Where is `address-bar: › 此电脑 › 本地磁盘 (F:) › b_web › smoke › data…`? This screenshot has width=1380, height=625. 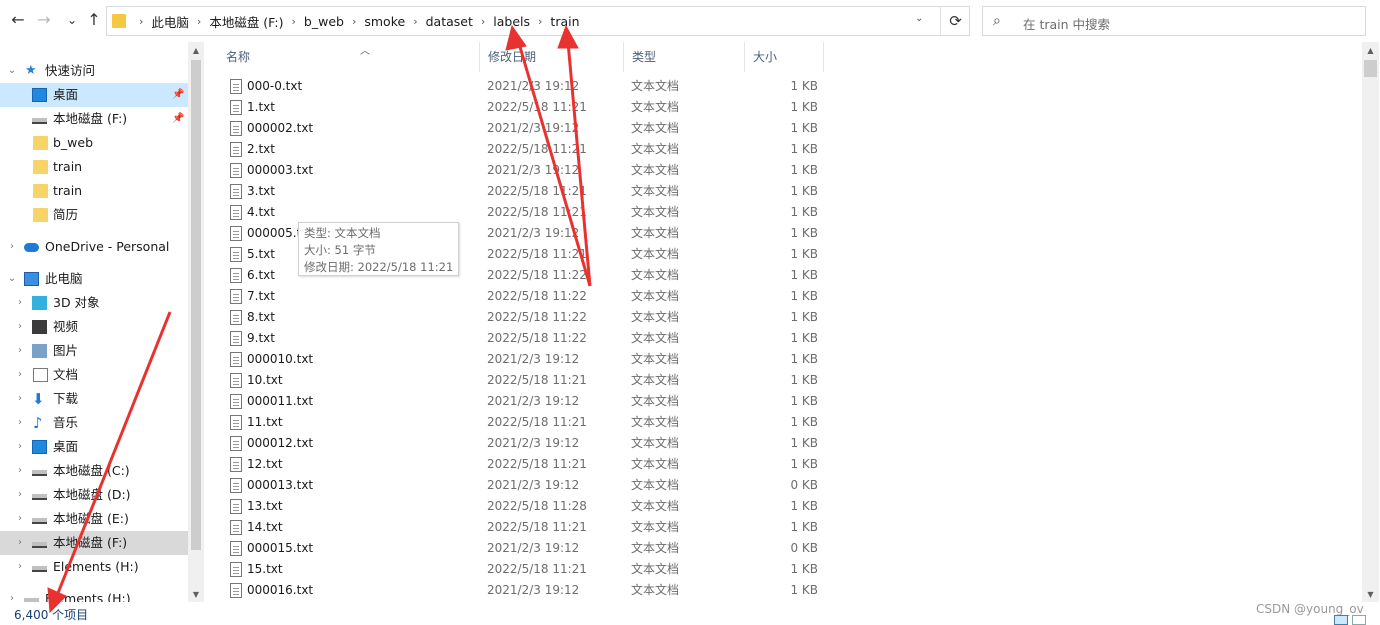
address-bar: › 此电脑 › 本地磁盘 (F:) › b_web › smoke › data… is located at coordinates (538, 21).